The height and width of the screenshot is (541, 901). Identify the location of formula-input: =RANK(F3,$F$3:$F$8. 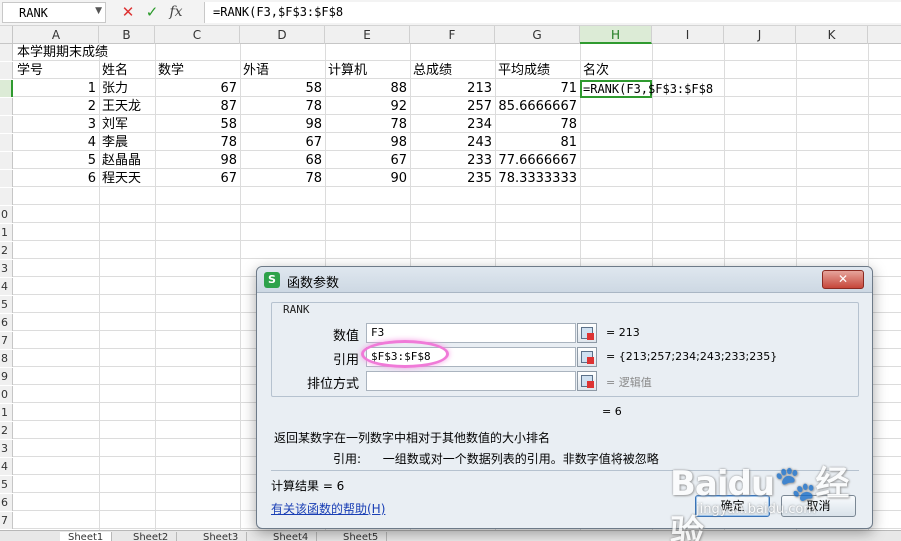
(552, 12).